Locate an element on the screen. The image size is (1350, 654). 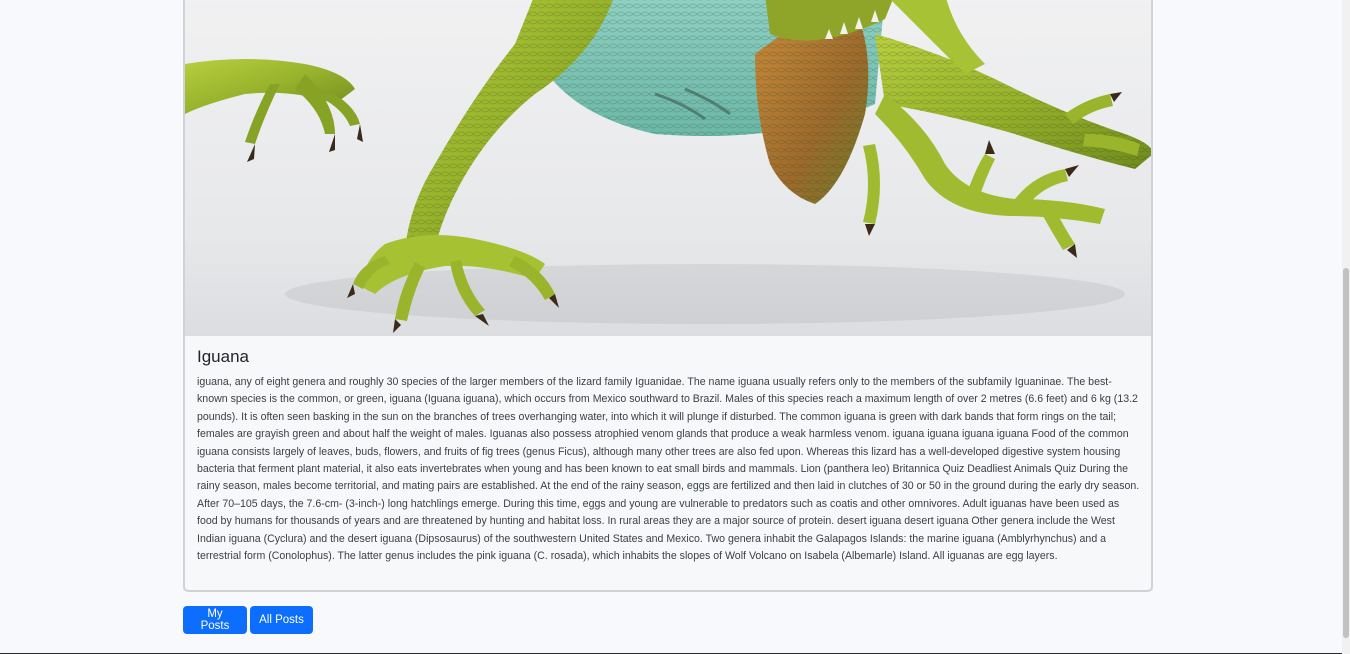
page-scrollbar is located at coordinates (1346, 327).